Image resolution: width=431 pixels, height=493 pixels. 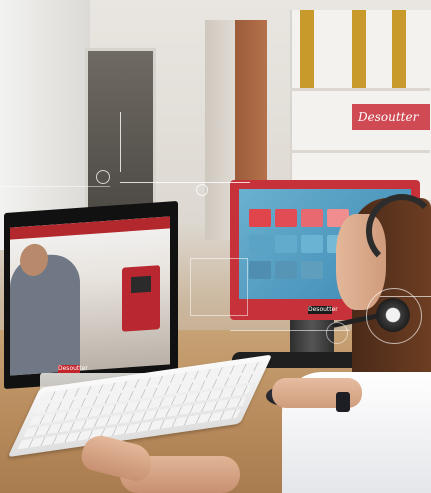 What do you see at coordinates (90, 296) in the screenshot?
I see `video-call-screen` at bounding box center [90, 296].